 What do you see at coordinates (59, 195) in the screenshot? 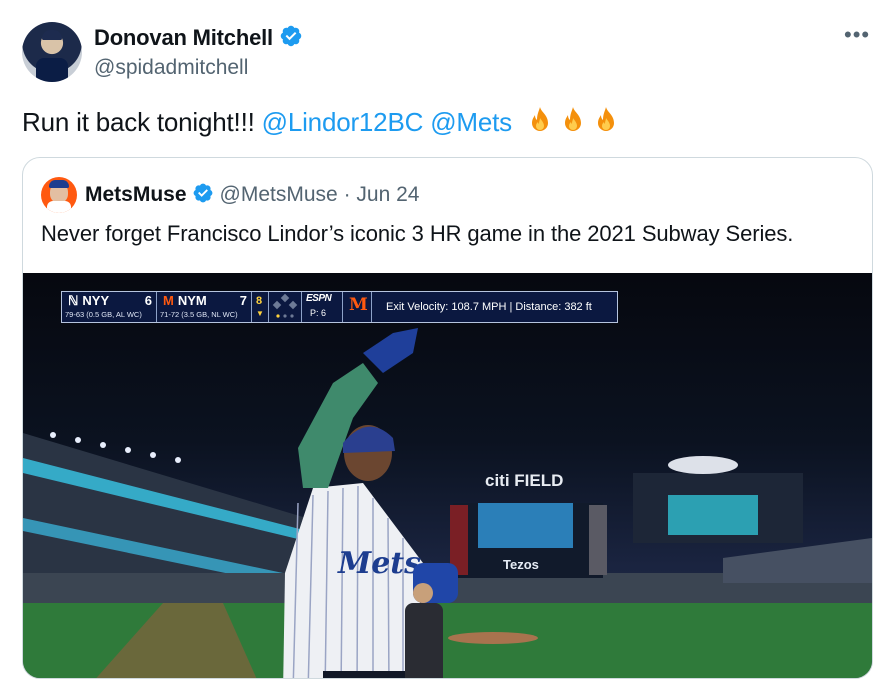
I see `quote-author-avatar` at bounding box center [59, 195].